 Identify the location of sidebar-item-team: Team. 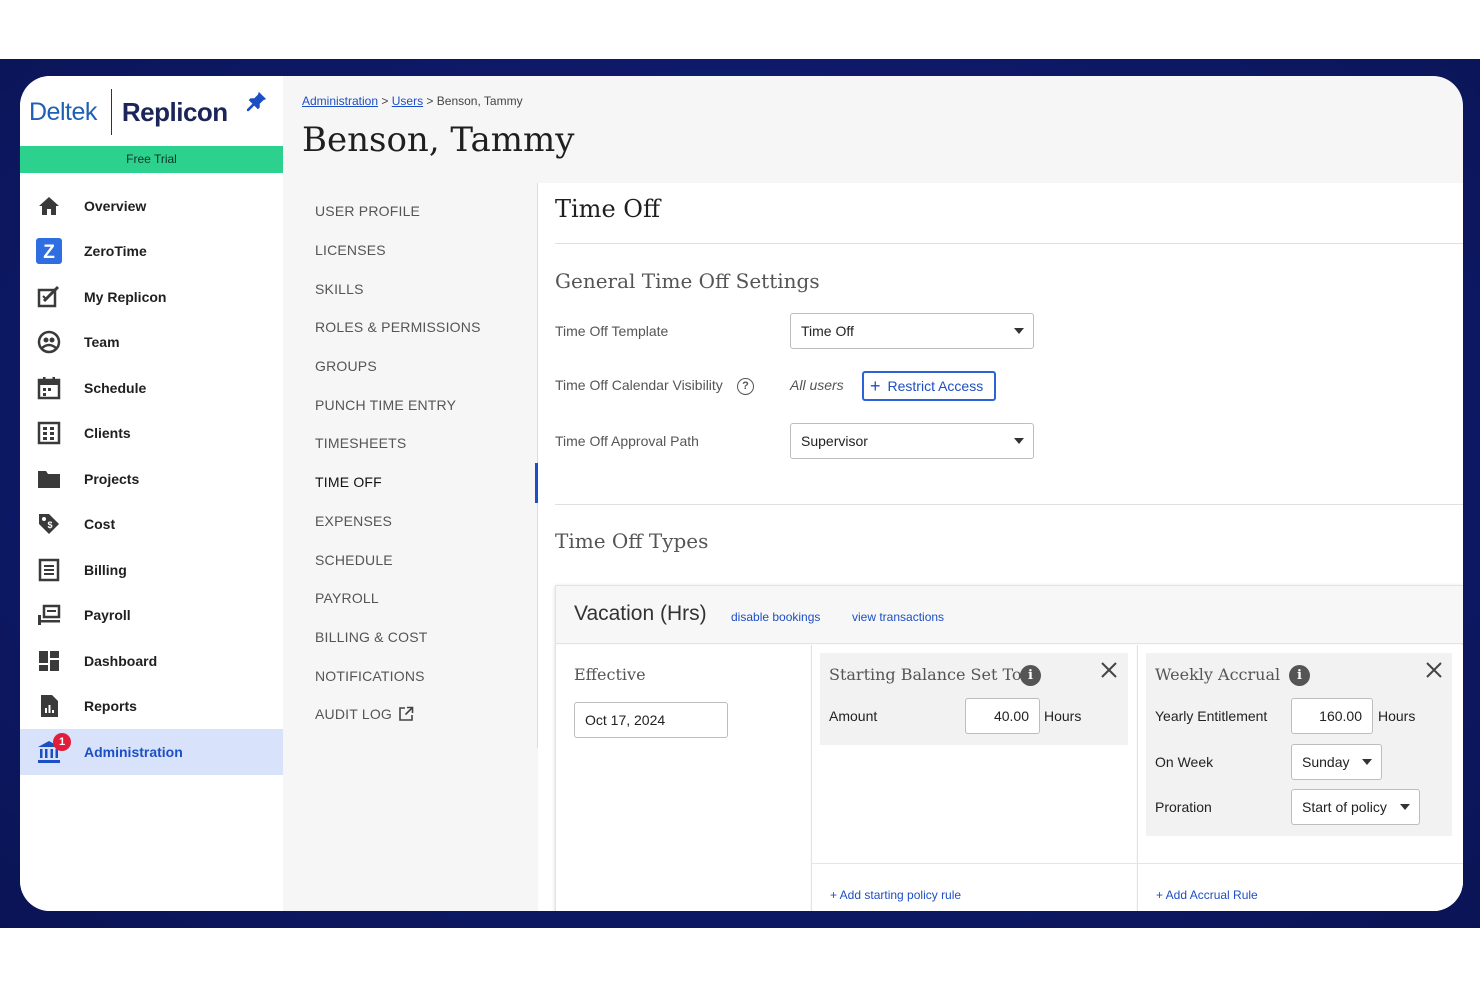
(151, 343).